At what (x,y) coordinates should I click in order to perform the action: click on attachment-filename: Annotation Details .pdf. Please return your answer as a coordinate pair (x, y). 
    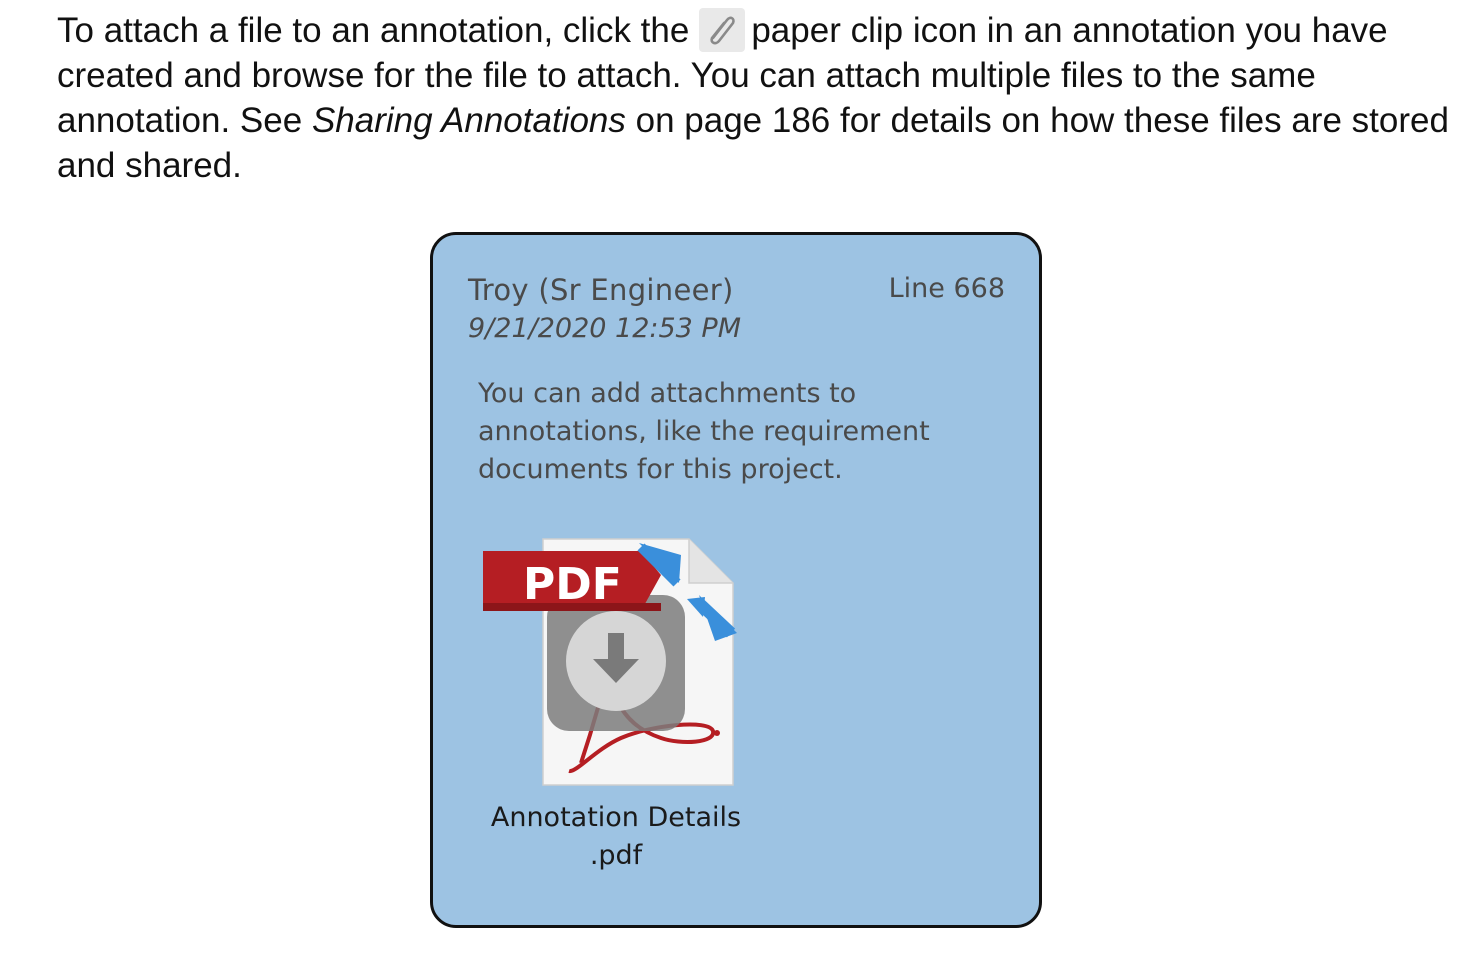
    Looking at the image, I should click on (616, 837).